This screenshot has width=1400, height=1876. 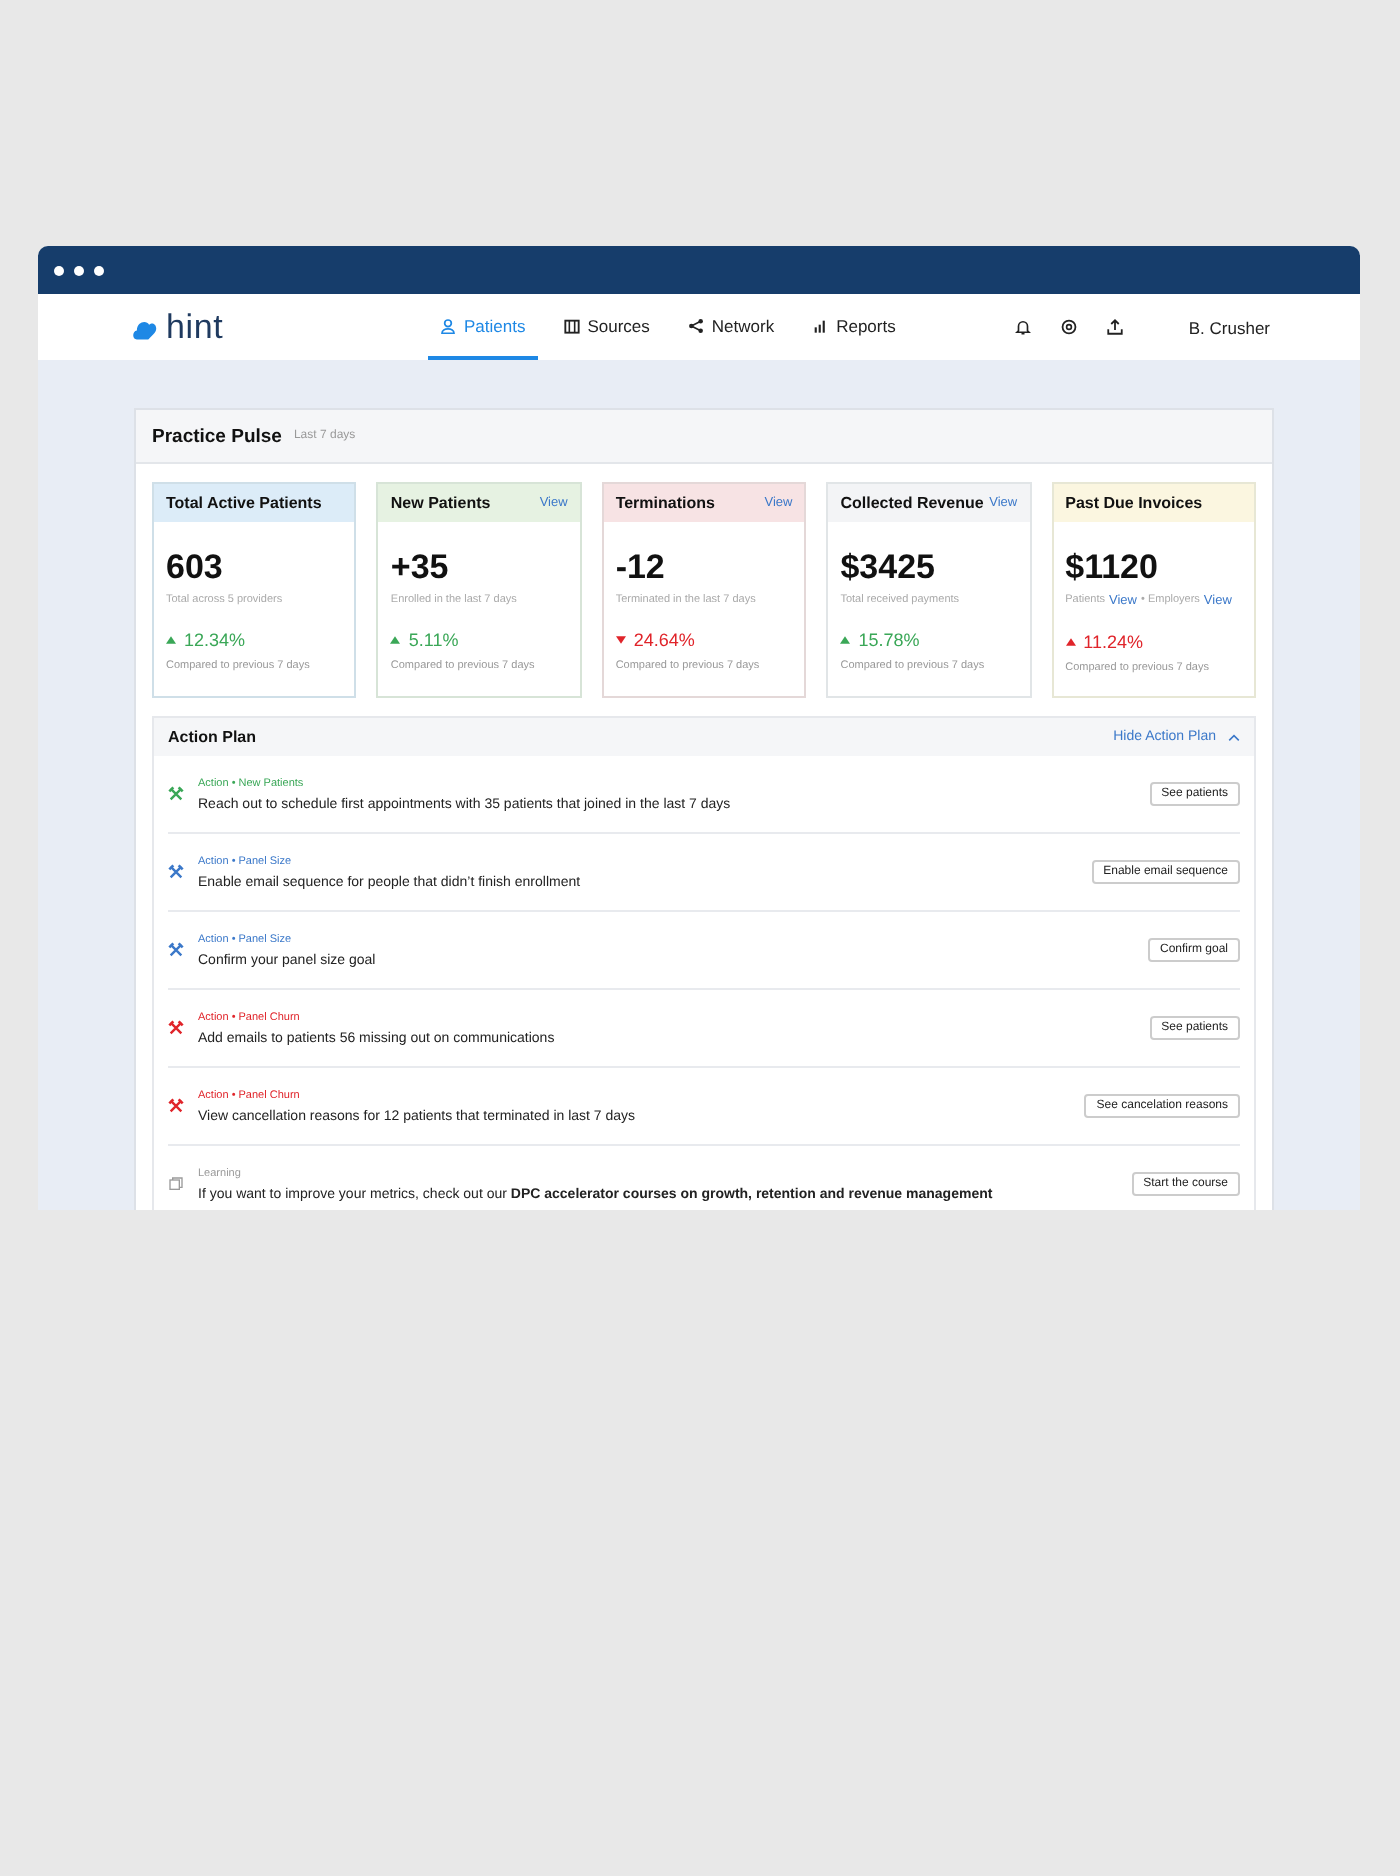 I want to click on metric-value: -12, so click(x=641, y=568).